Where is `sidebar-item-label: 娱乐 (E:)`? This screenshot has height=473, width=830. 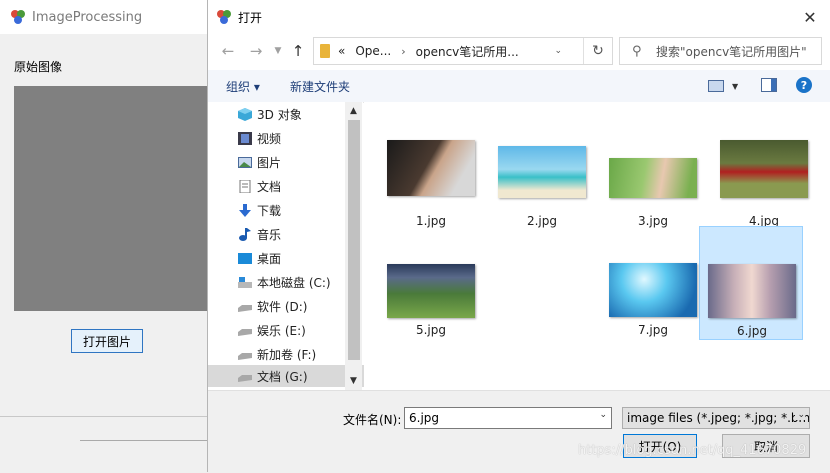 sidebar-item-label: 娱乐 (E:) is located at coordinates (281, 330).